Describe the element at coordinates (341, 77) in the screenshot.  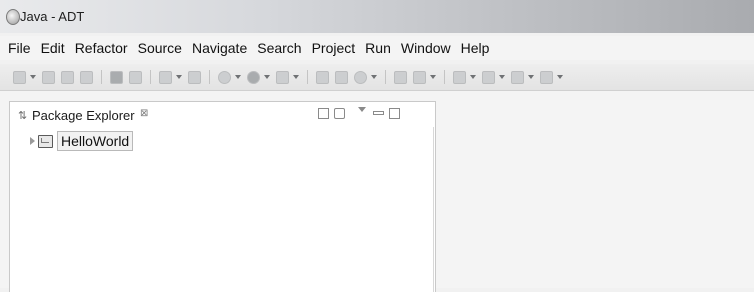
I see `new-java-class-icon` at that location.